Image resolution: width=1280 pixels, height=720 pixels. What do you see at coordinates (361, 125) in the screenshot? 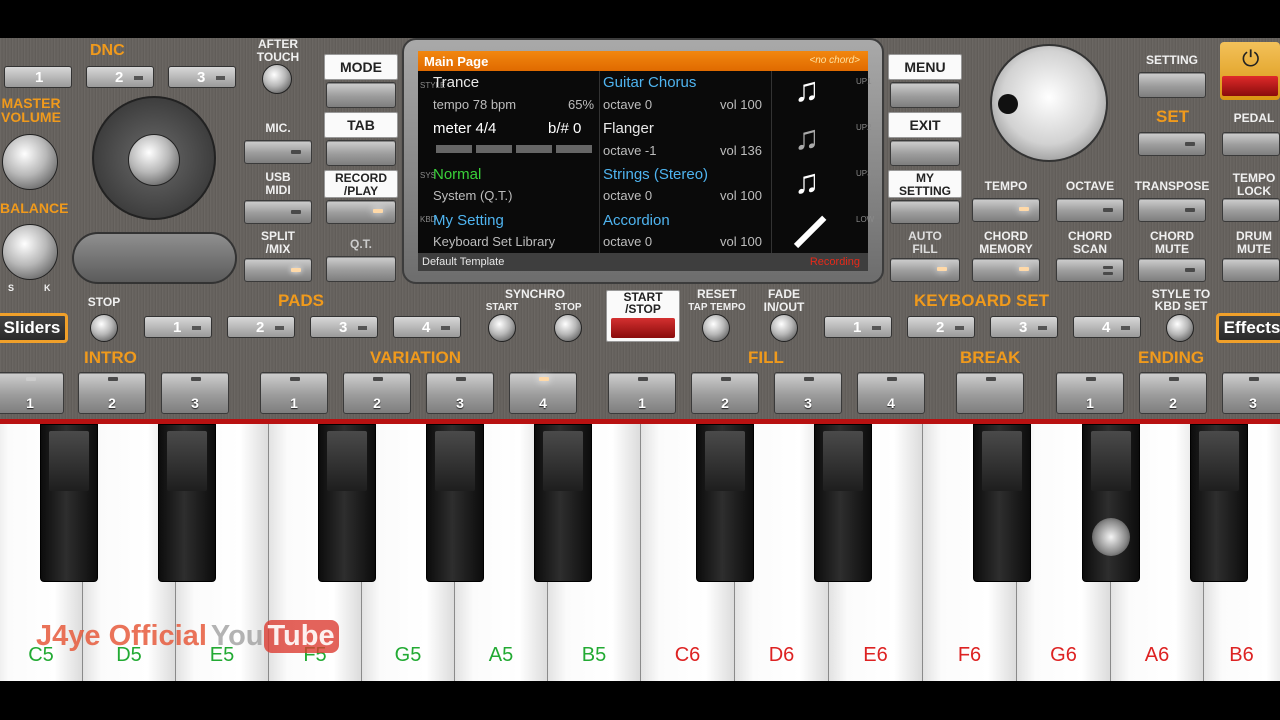
I see `tab-label: TAB` at bounding box center [361, 125].